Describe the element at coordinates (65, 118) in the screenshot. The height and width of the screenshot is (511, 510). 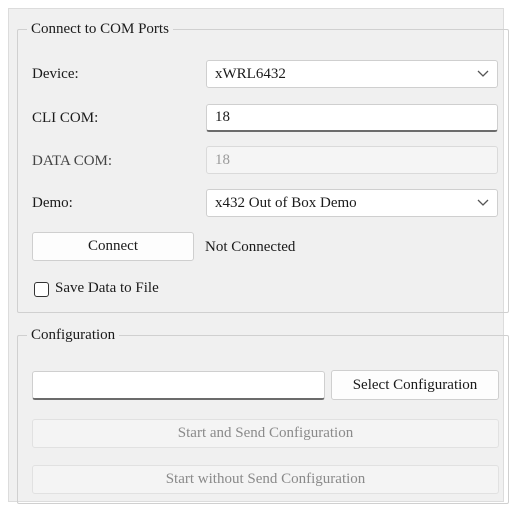
I see `cli-com-label: CLI COM:` at that location.